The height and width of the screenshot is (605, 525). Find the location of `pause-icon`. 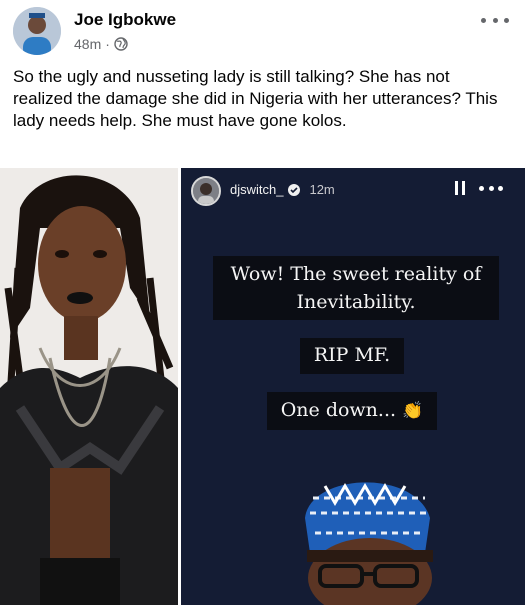

pause-icon is located at coordinates (460, 188).